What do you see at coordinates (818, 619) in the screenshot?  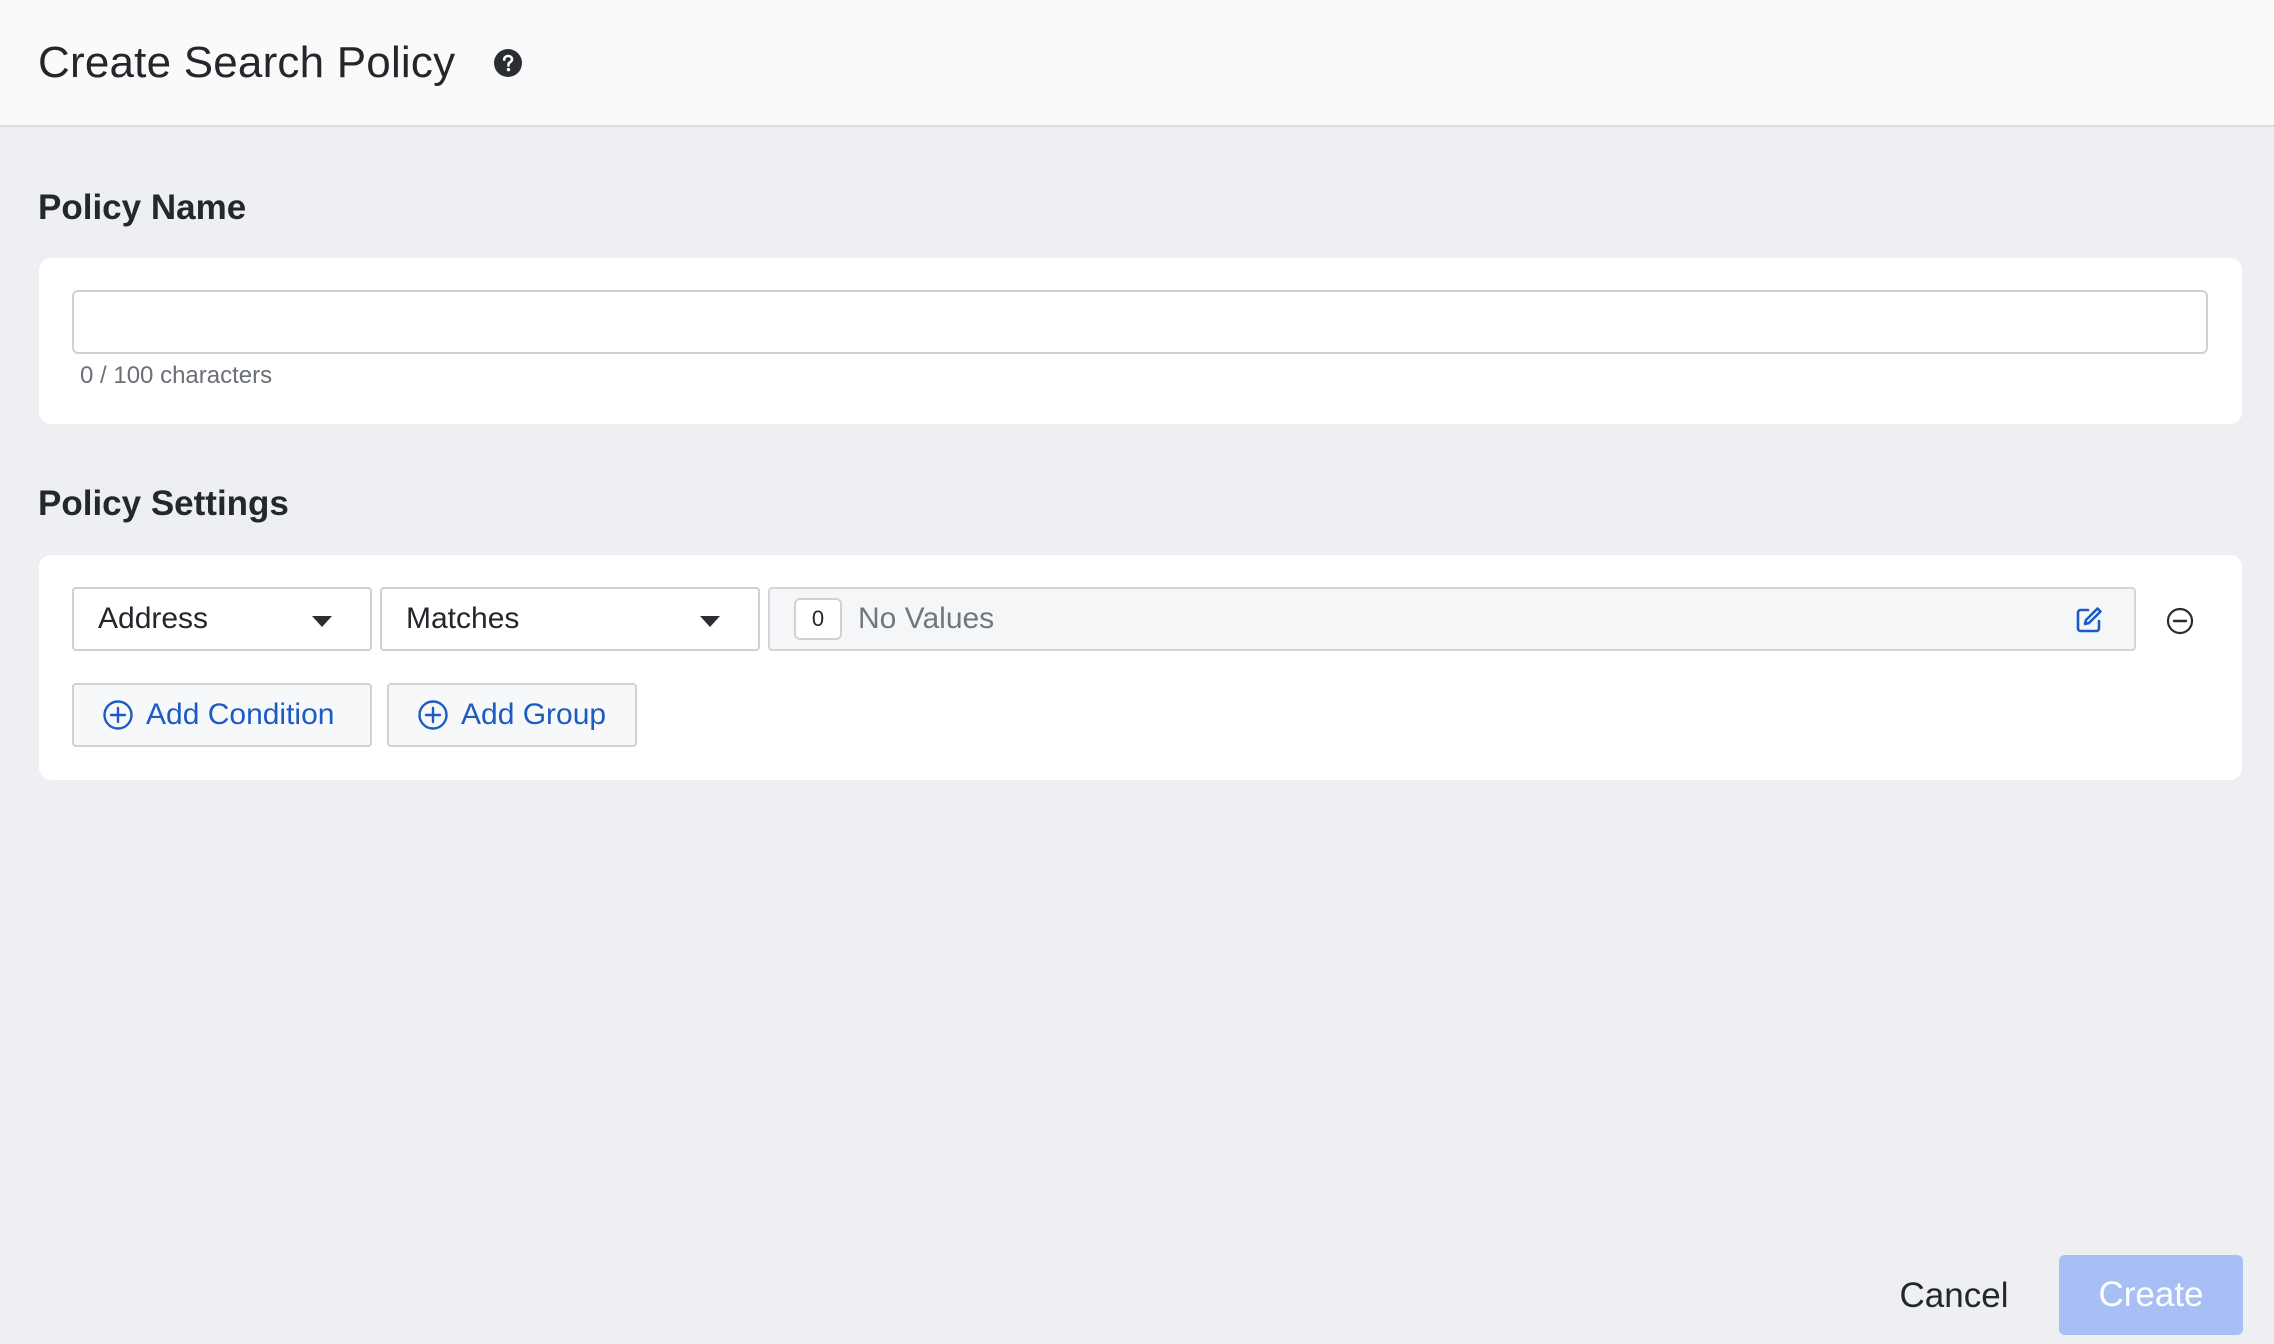 I see `value-count-badge: 0` at bounding box center [818, 619].